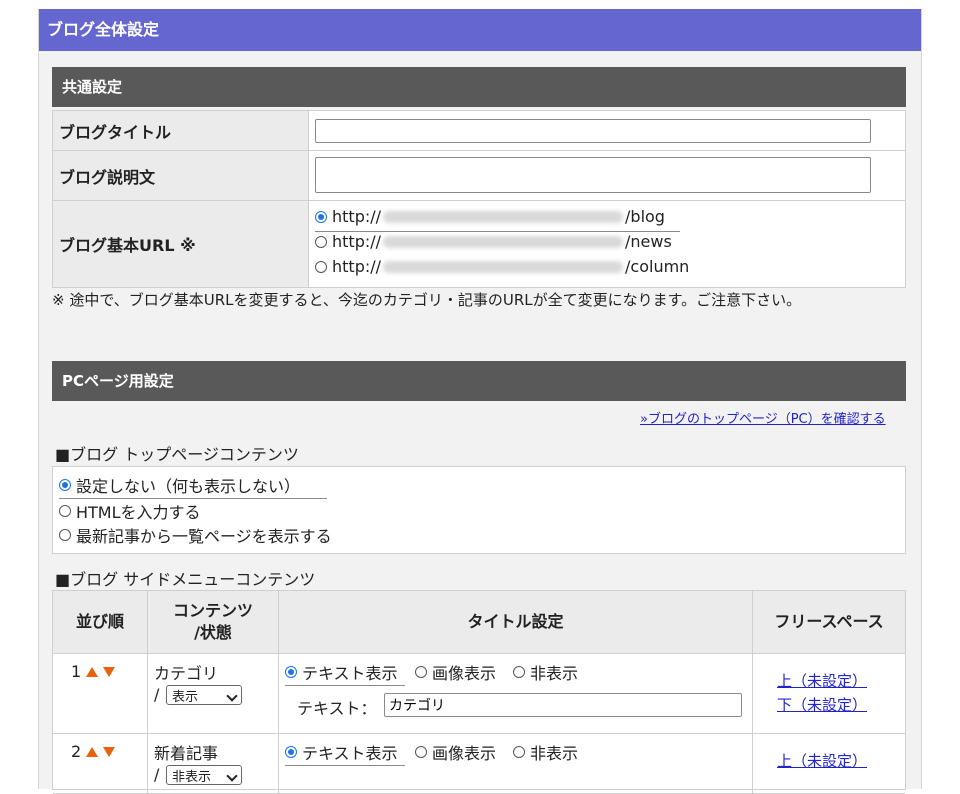 Image resolution: width=960 pixels, height=794 pixels. What do you see at coordinates (186, 673) in the screenshot?
I see `content-name: カテゴリ` at bounding box center [186, 673].